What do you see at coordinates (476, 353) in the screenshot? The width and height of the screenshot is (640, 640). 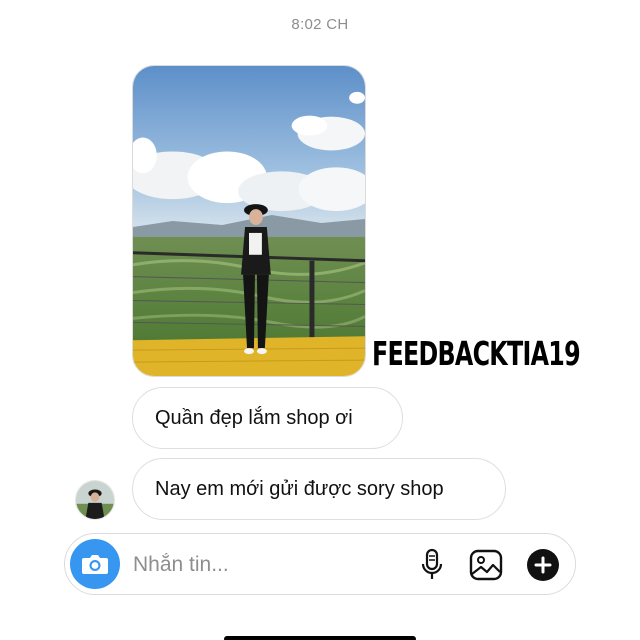 I see `watermark-text: FEEDBACKTIA19` at bounding box center [476, 353].